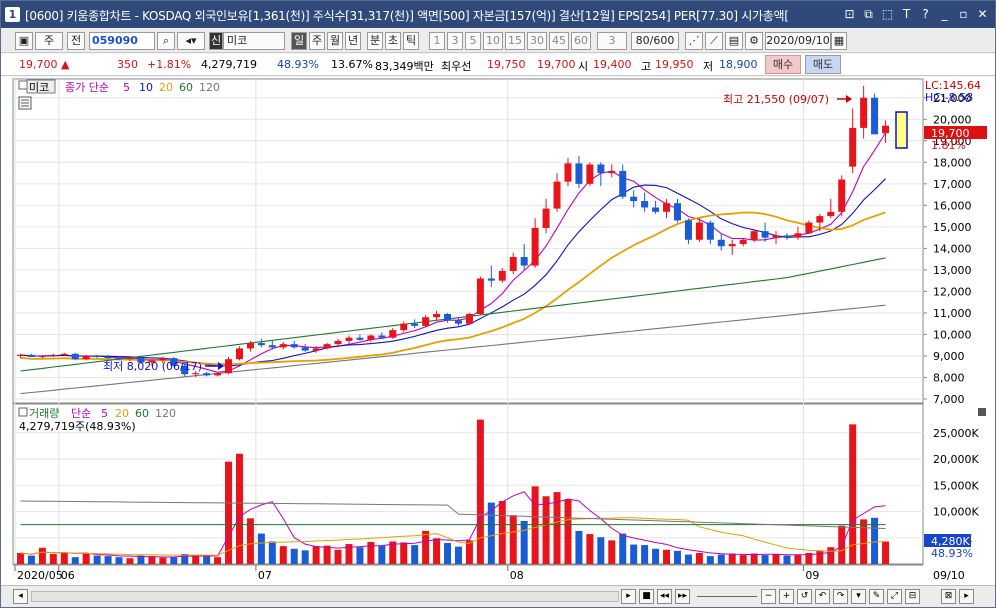  What do you see at coordinates (122, 41) in the screenshot?
I see `stock-code-input: 059090` at bounding box center [122, 41].